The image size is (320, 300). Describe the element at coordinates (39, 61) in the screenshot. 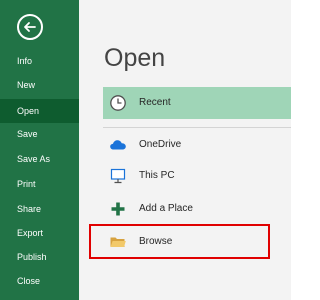

I see `sidebar-item-info: Info` at that location.